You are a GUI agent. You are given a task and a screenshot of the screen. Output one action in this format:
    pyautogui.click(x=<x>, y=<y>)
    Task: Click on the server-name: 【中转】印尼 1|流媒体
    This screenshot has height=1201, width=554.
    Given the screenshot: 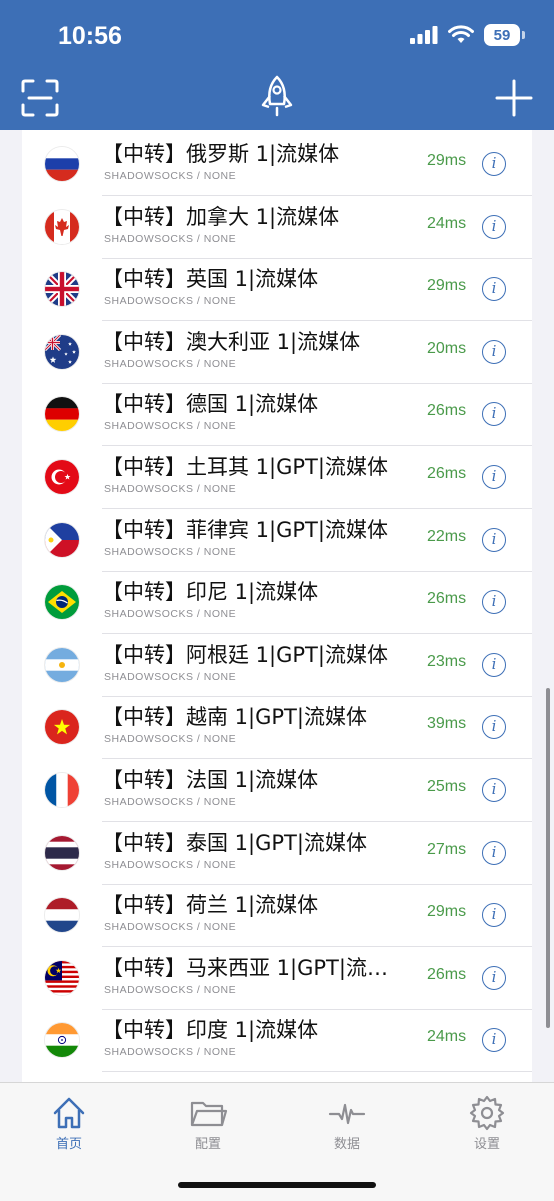 What is the action you would take?
    pyautogui.click(x=210, y=592)
    